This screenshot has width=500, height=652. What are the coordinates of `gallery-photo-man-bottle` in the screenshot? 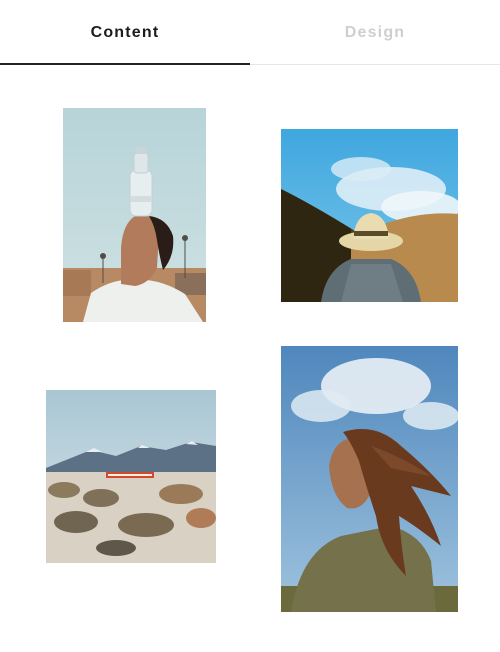 It's located at (134, 215).